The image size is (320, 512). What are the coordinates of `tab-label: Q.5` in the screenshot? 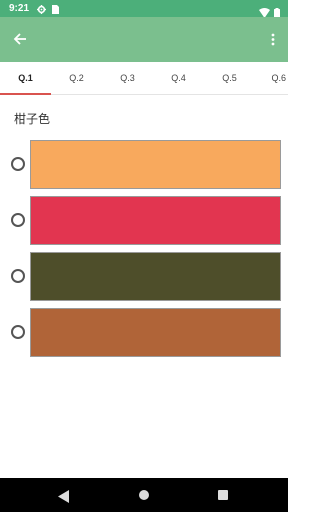 It's located at (229, 78).